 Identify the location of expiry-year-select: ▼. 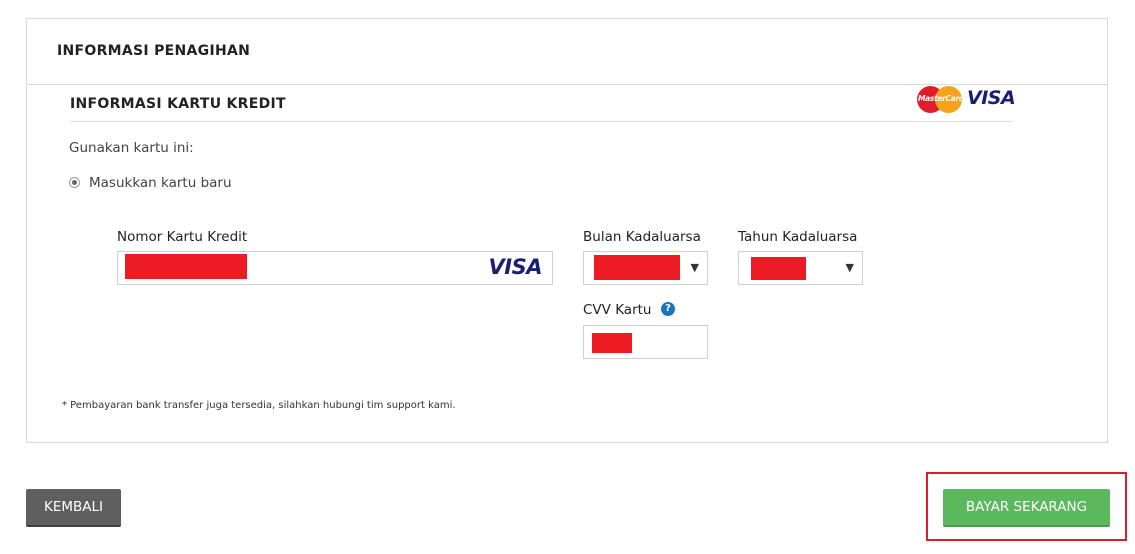
(800, 268).